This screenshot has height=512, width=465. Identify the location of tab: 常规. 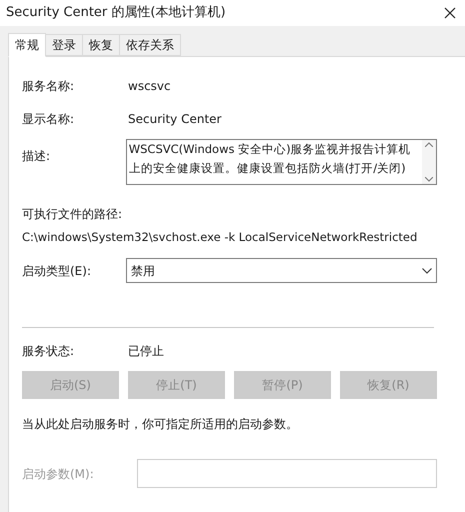
(27, 45).